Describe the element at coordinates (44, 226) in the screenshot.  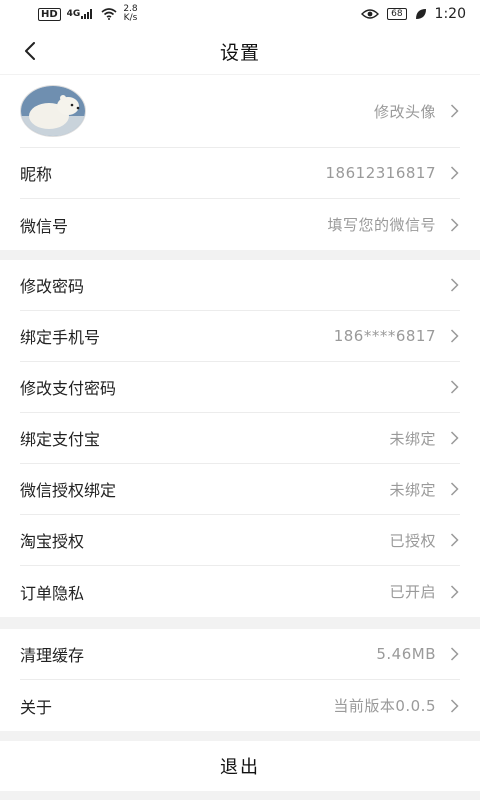
I see `row-label: 微信号` at that location.